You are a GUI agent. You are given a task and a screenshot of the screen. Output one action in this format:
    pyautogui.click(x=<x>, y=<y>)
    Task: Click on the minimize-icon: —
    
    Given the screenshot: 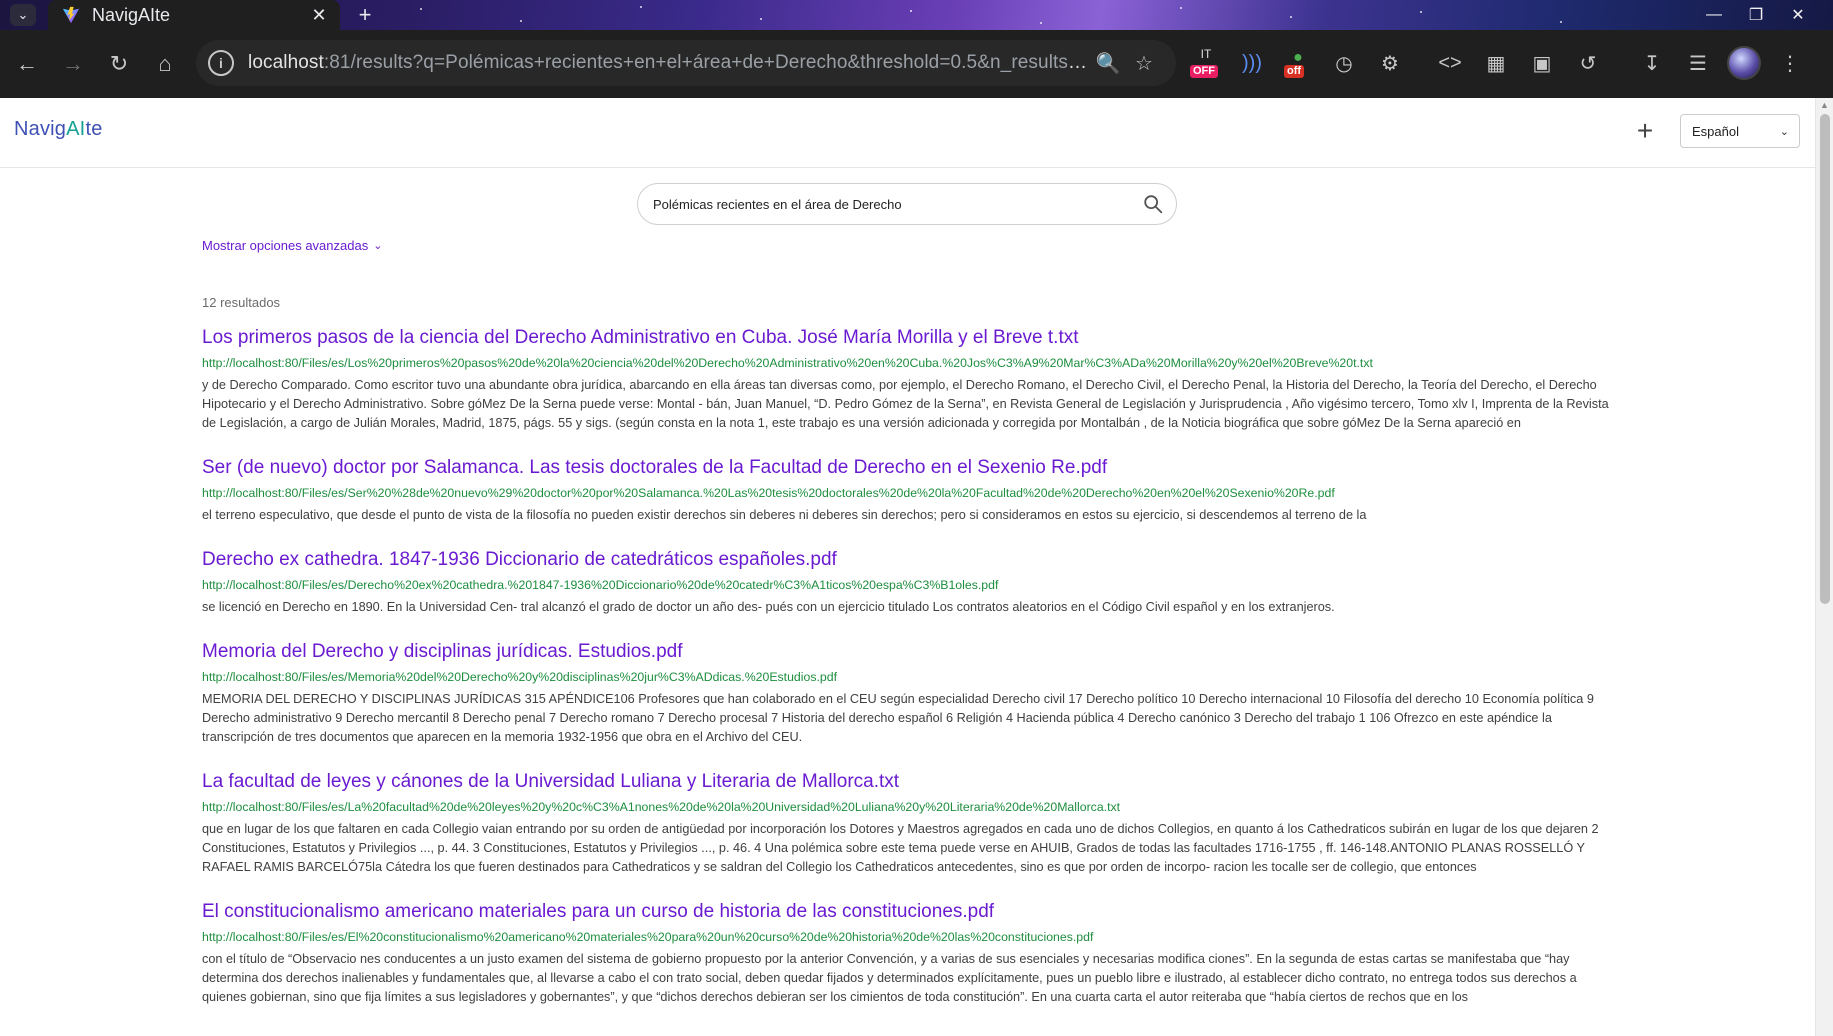 What is the action you would take?
    pyautogui.click(x=1714, y=15)
    